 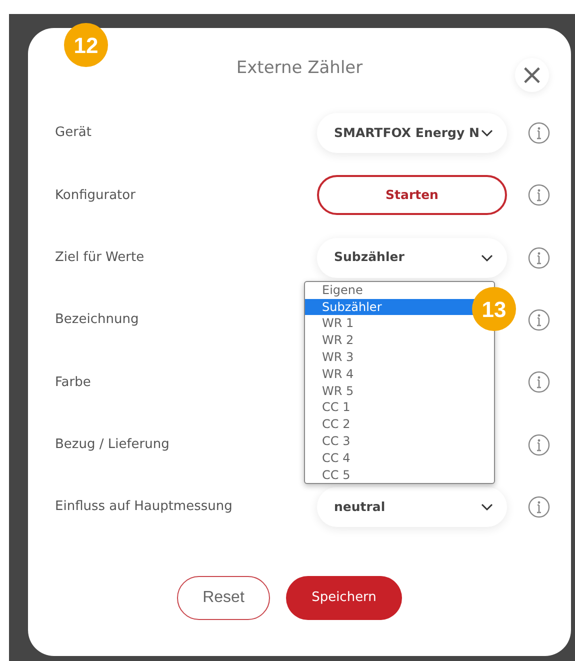 I want to click on dropdown-option: CC 1, so click(x=381, y=407).